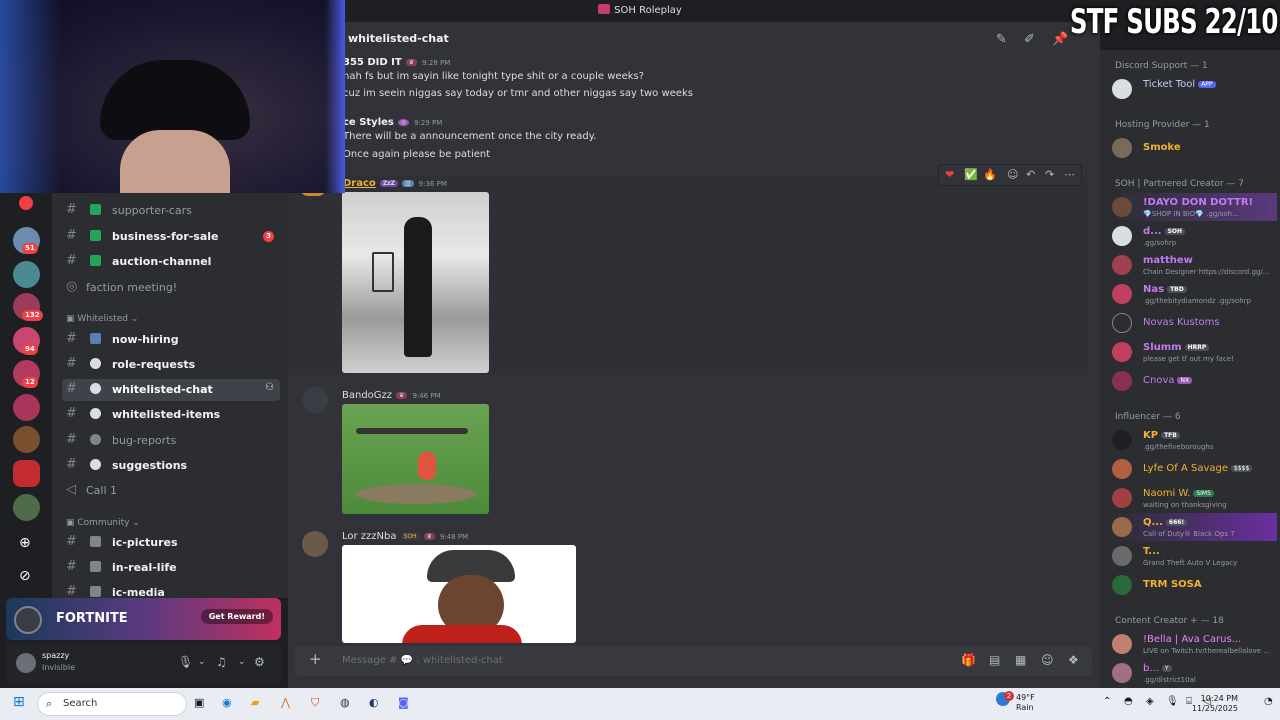 This screenshot has width=1280, height=720. Describe the element at coordinates (171, 390) in the screenshot. I see `channel-whitelisted-chat: # whitelisted-chat ⚇` at that location.